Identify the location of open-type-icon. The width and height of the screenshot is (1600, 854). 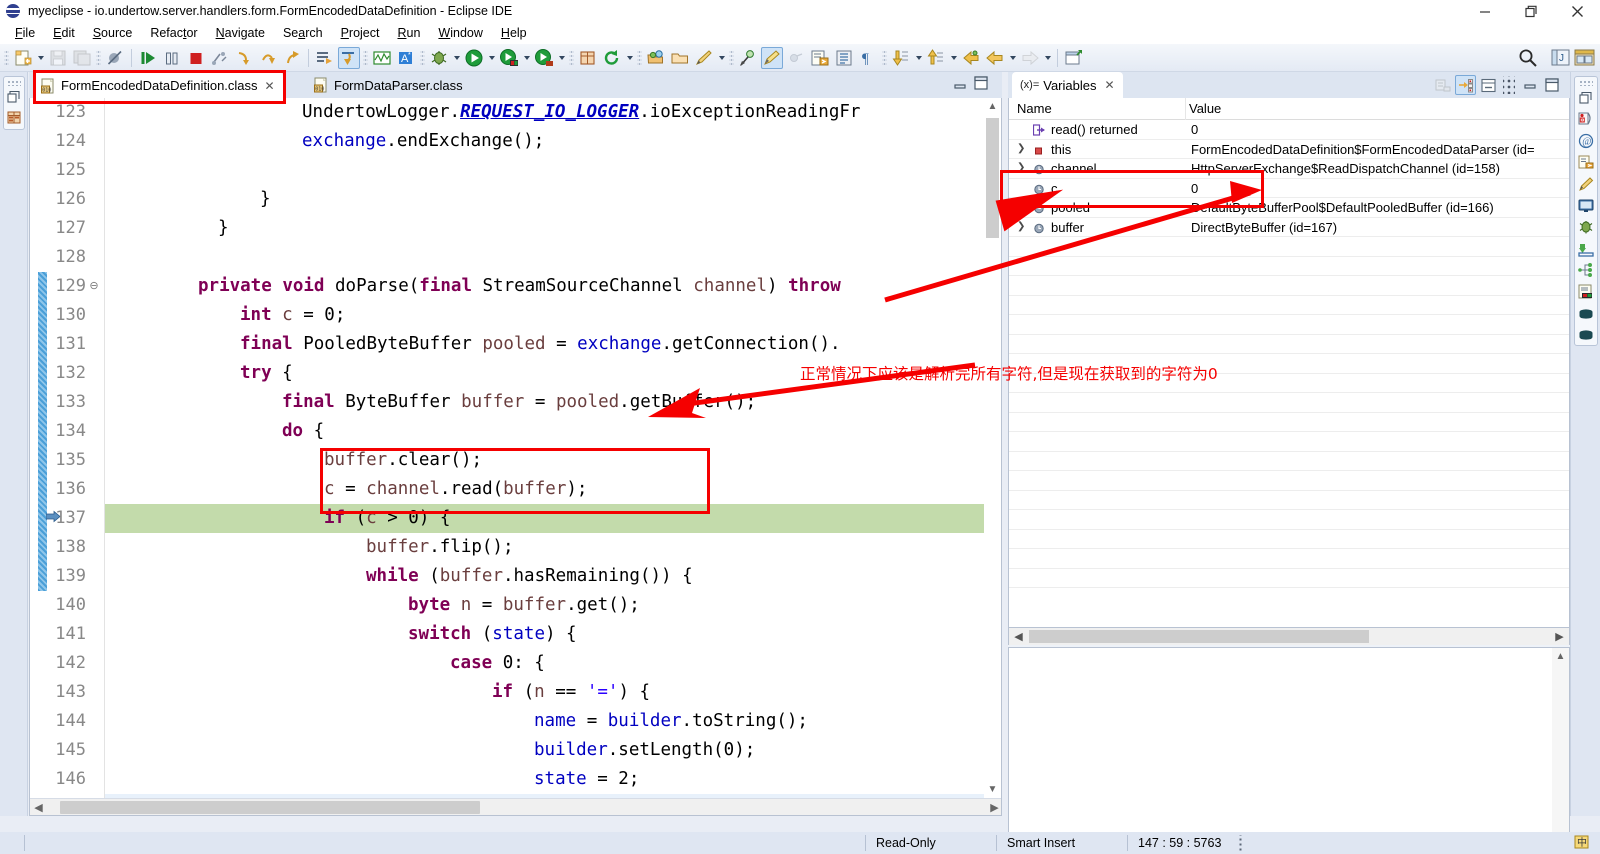
(656, 58).